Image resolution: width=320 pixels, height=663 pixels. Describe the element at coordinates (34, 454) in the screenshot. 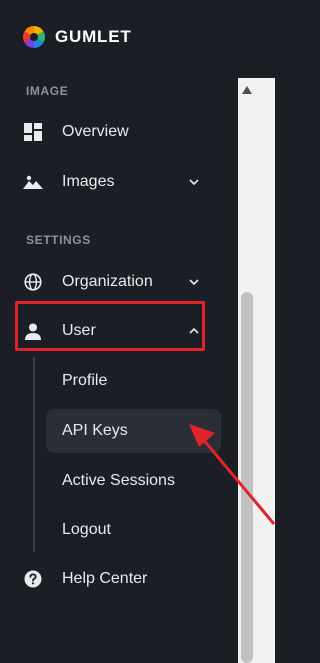

I see `submenu-connector-line` at that location.